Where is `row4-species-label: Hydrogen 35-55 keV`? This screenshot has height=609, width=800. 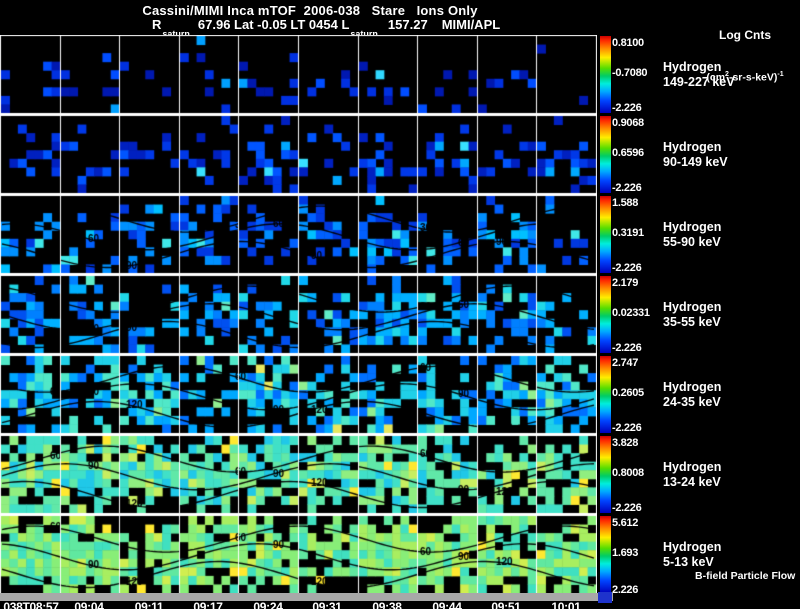
row4-species-label: Hydrogen 35-55 keV is located at coordinates (692, 314).